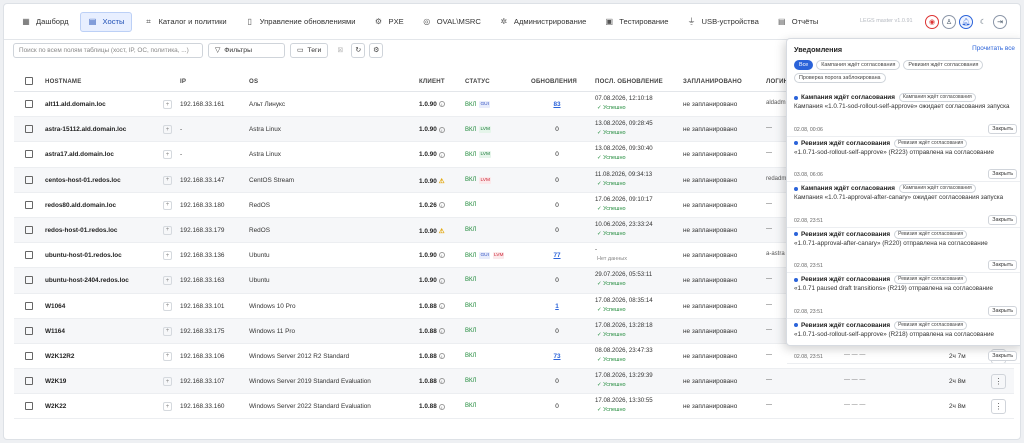 Image resolution: width=1024 pixels, height=443 pixels. What do you see at coordinates (983, 22) in the screenshot?
I see `theme-moon-icon: ☾` at bounding box center [983, 22].